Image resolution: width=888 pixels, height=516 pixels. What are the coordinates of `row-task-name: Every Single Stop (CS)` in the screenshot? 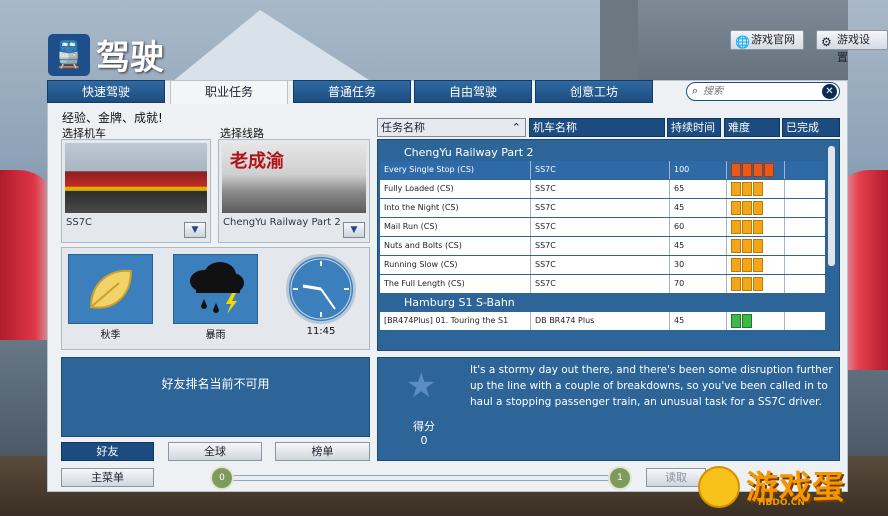 It's located at (455, 170).